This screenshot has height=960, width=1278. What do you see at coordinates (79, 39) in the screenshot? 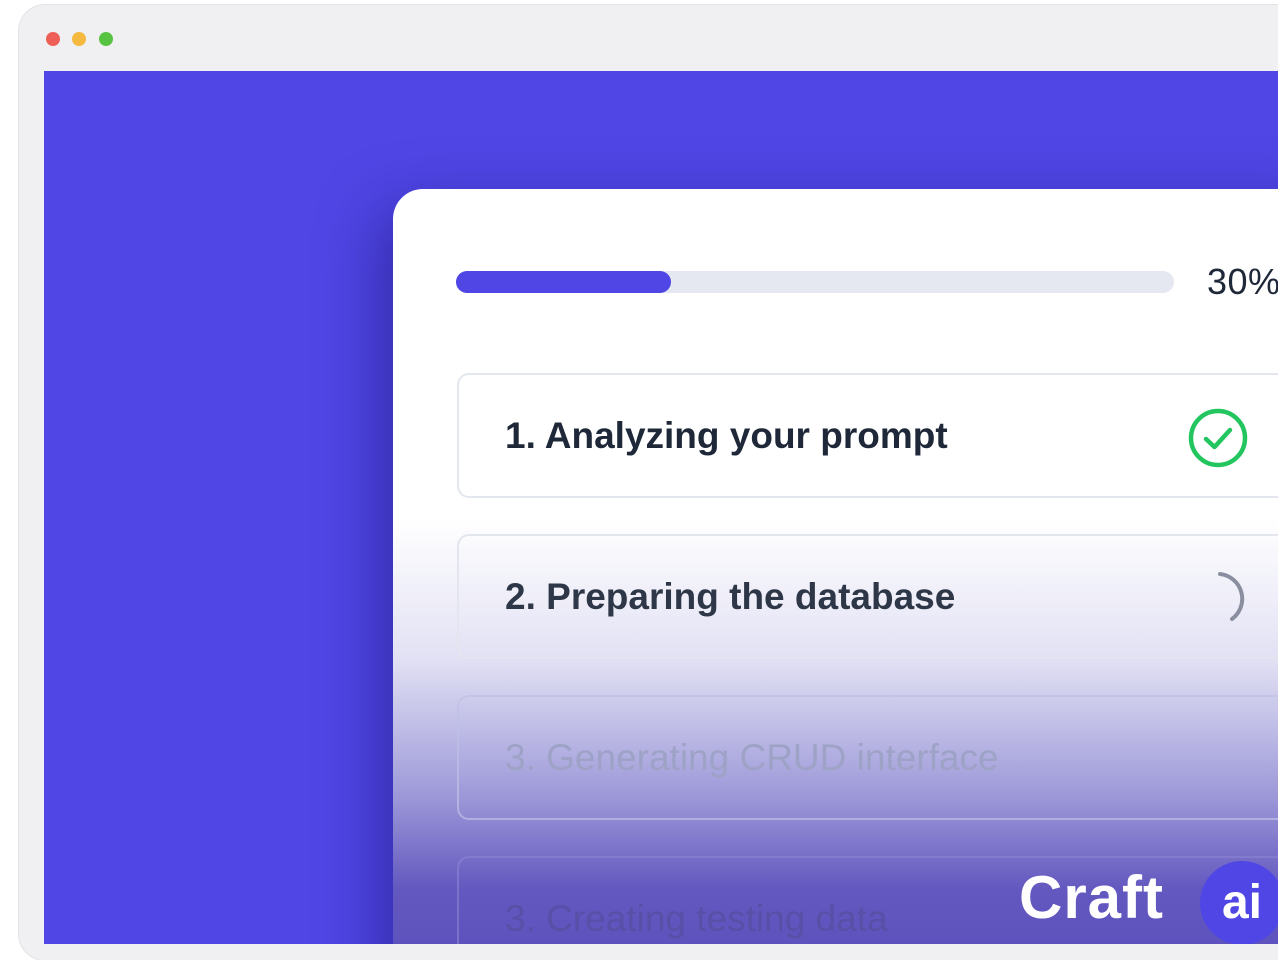
I see `minimize-window-button` at bounding box center [79, 39].